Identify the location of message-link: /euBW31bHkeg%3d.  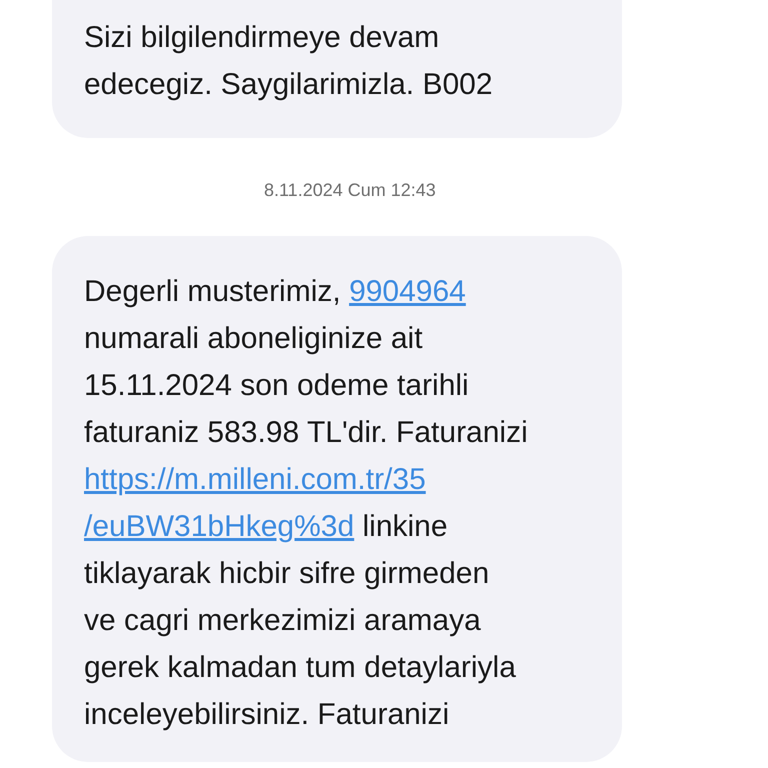
(219, 526).